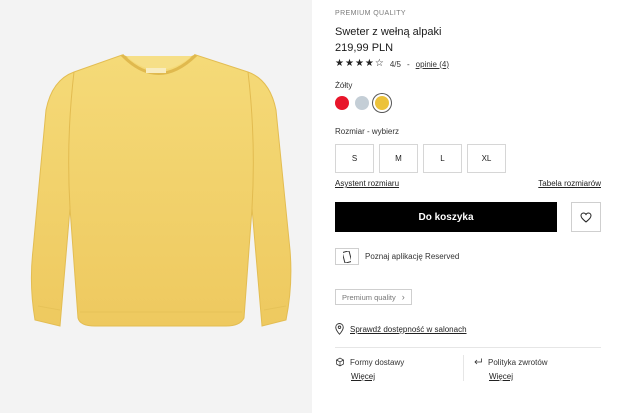 The width and height of the screenshot is (620, 413). I want to click on rating-score: 4/5, so click(395, 64).